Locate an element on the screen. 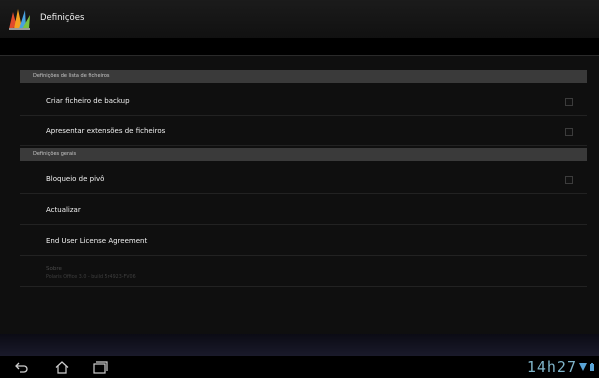  setting-label: End User License Agreement is located at coordinates (97, 241).